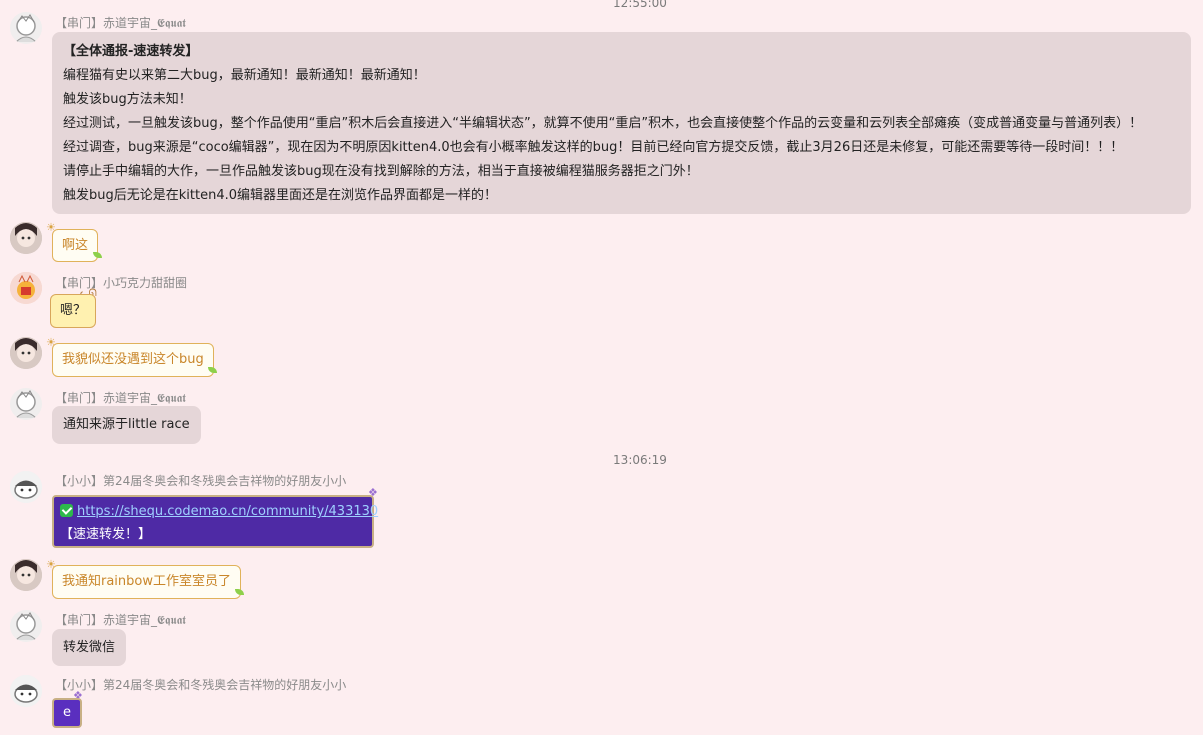 This screenshot has width=1203, height=735. I want to click on check-badge-icon, so click(66, 510).